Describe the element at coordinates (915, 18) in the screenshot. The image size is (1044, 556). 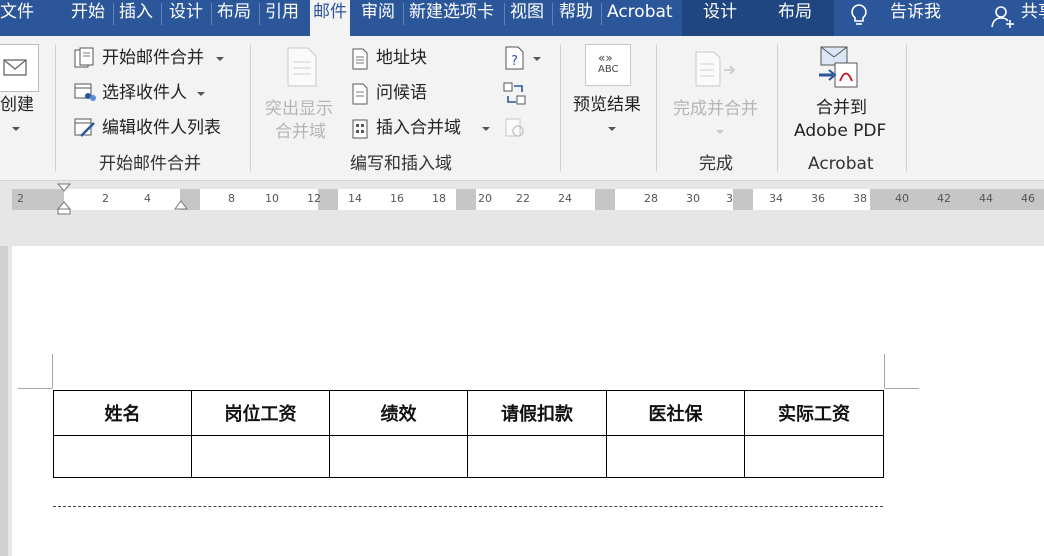
I see `tell-me-search: 告诉我` at that location.